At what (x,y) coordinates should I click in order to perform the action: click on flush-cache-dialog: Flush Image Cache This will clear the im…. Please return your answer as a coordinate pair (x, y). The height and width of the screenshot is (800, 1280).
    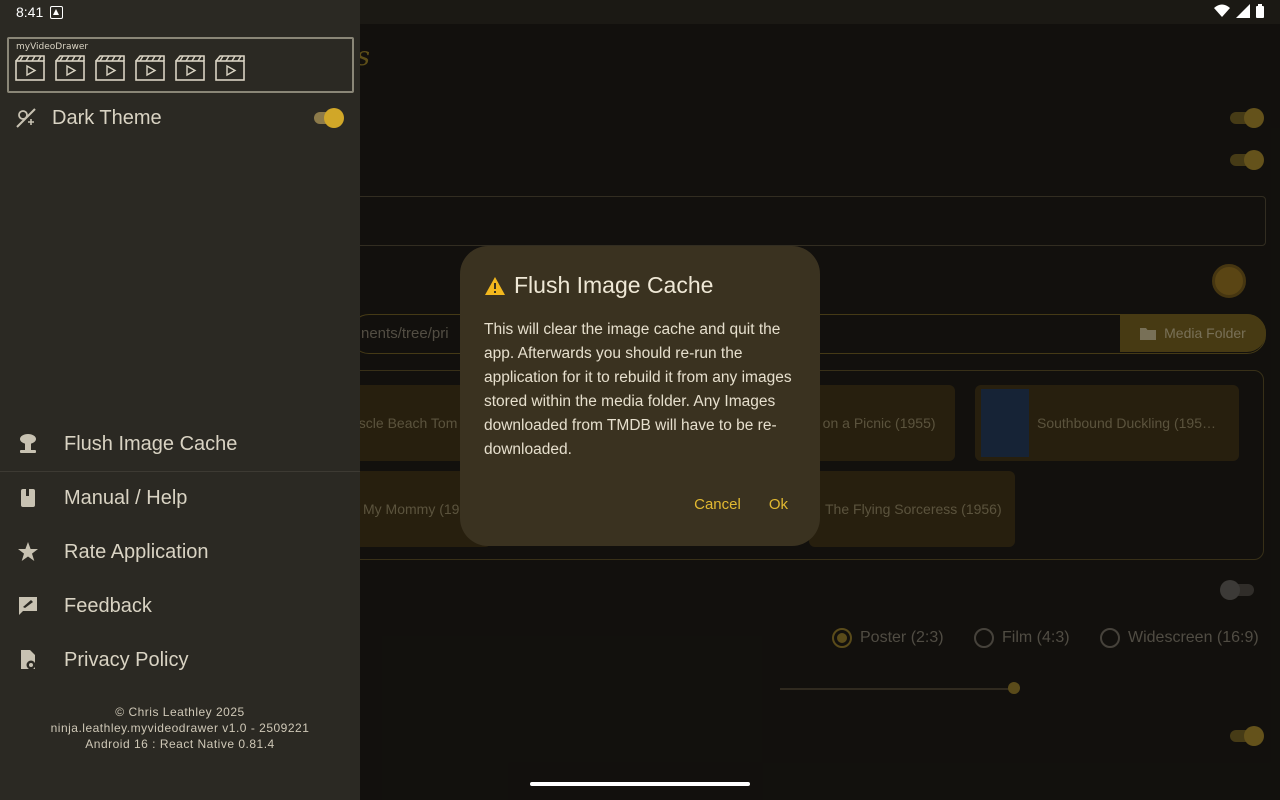
    Looking at the image, I should click on (640, 396).